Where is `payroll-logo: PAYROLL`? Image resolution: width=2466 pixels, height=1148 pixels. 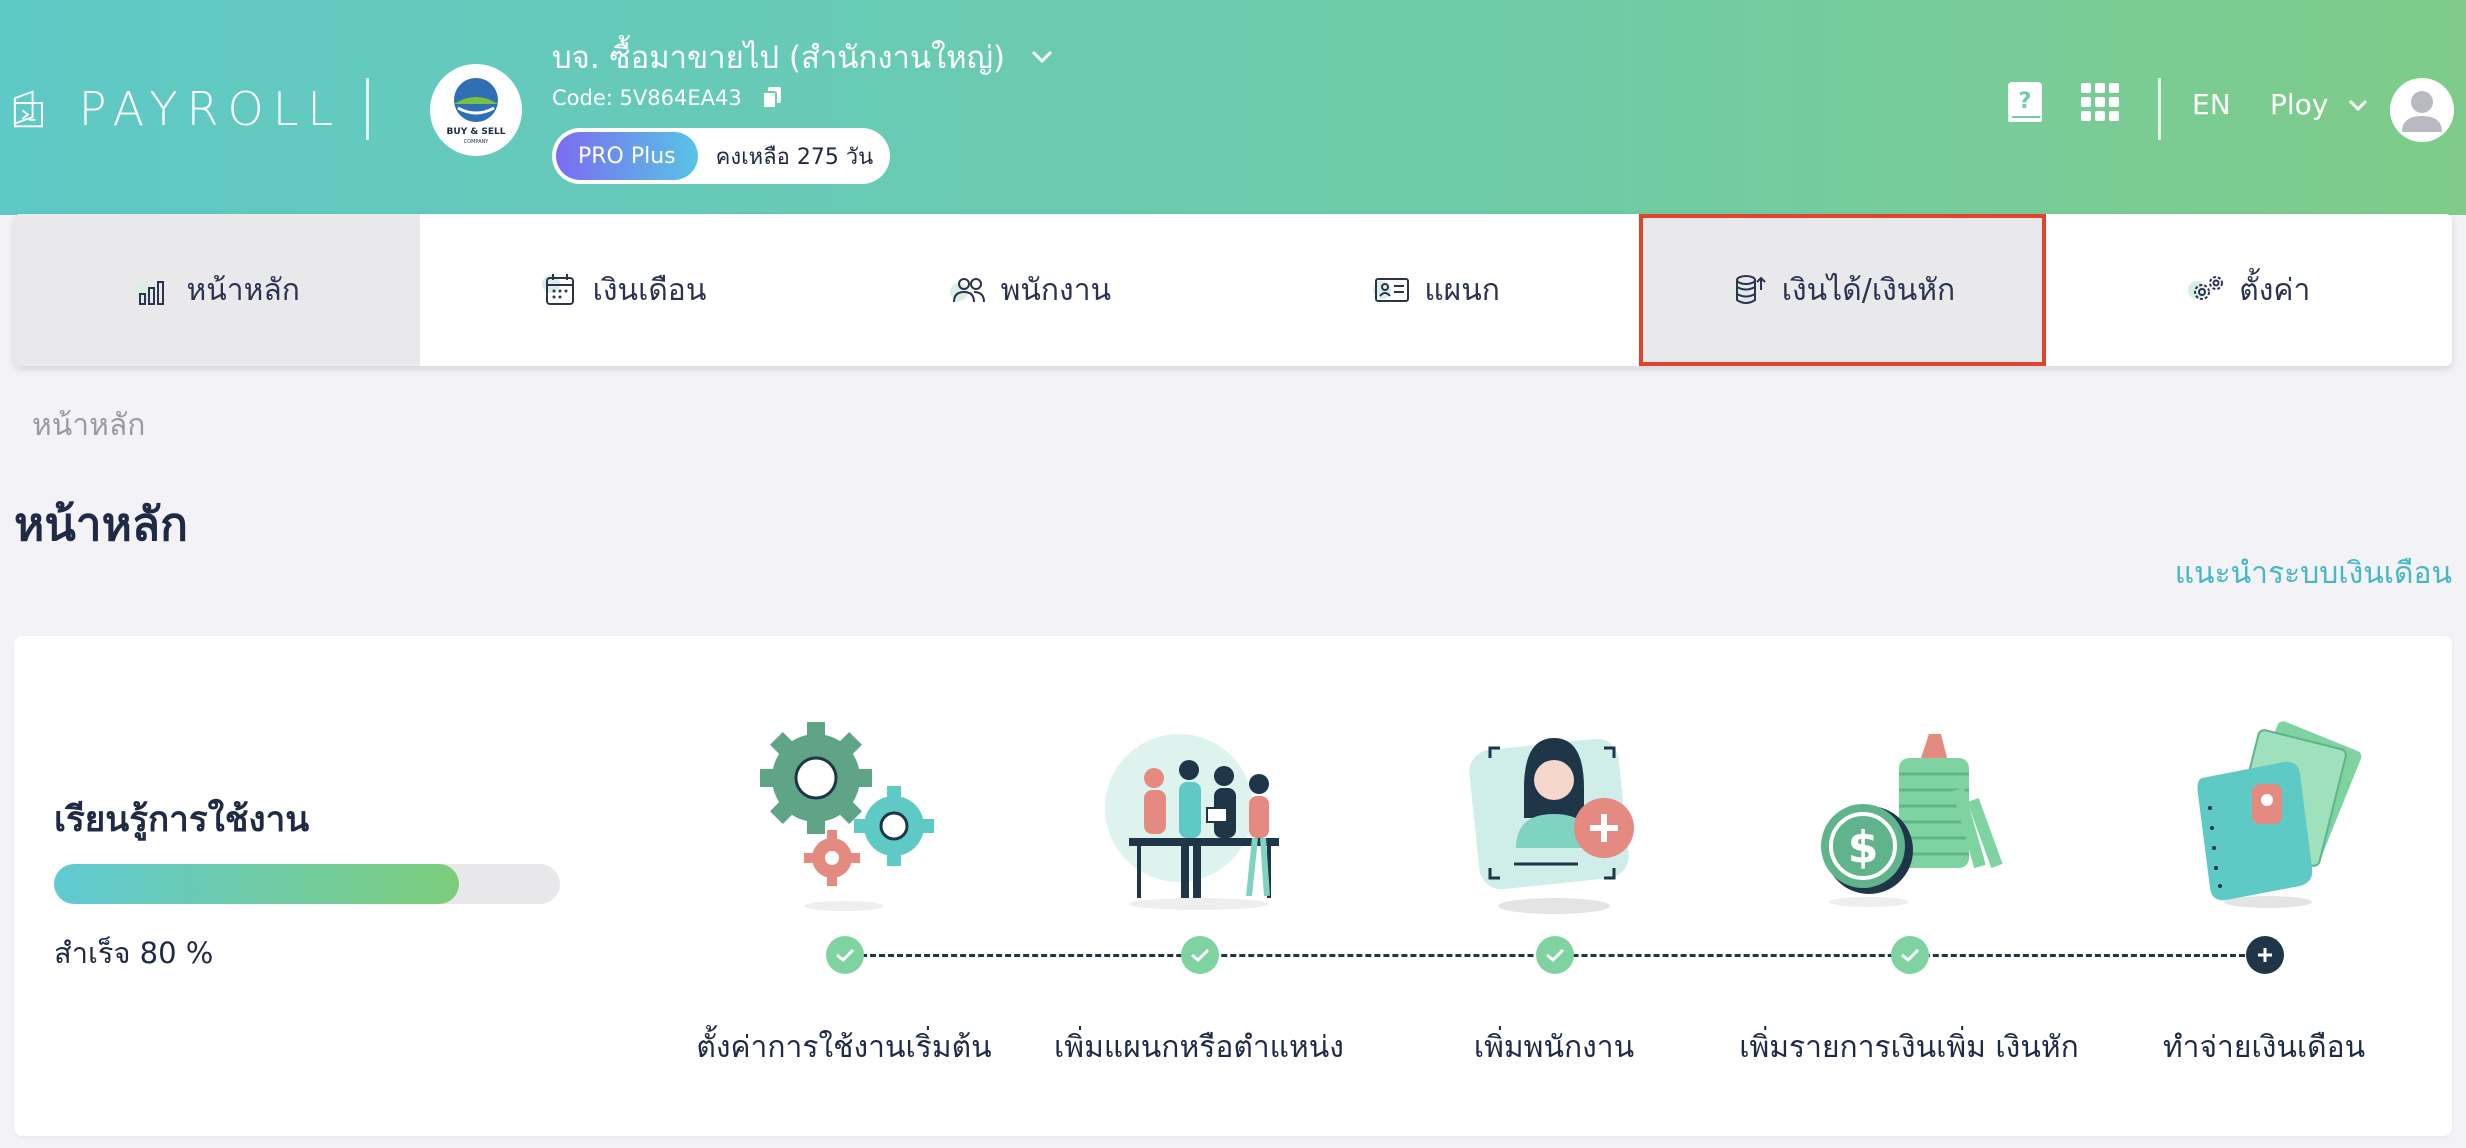
payroll-logo: PAYROLL is located at coordinates (177, 109).